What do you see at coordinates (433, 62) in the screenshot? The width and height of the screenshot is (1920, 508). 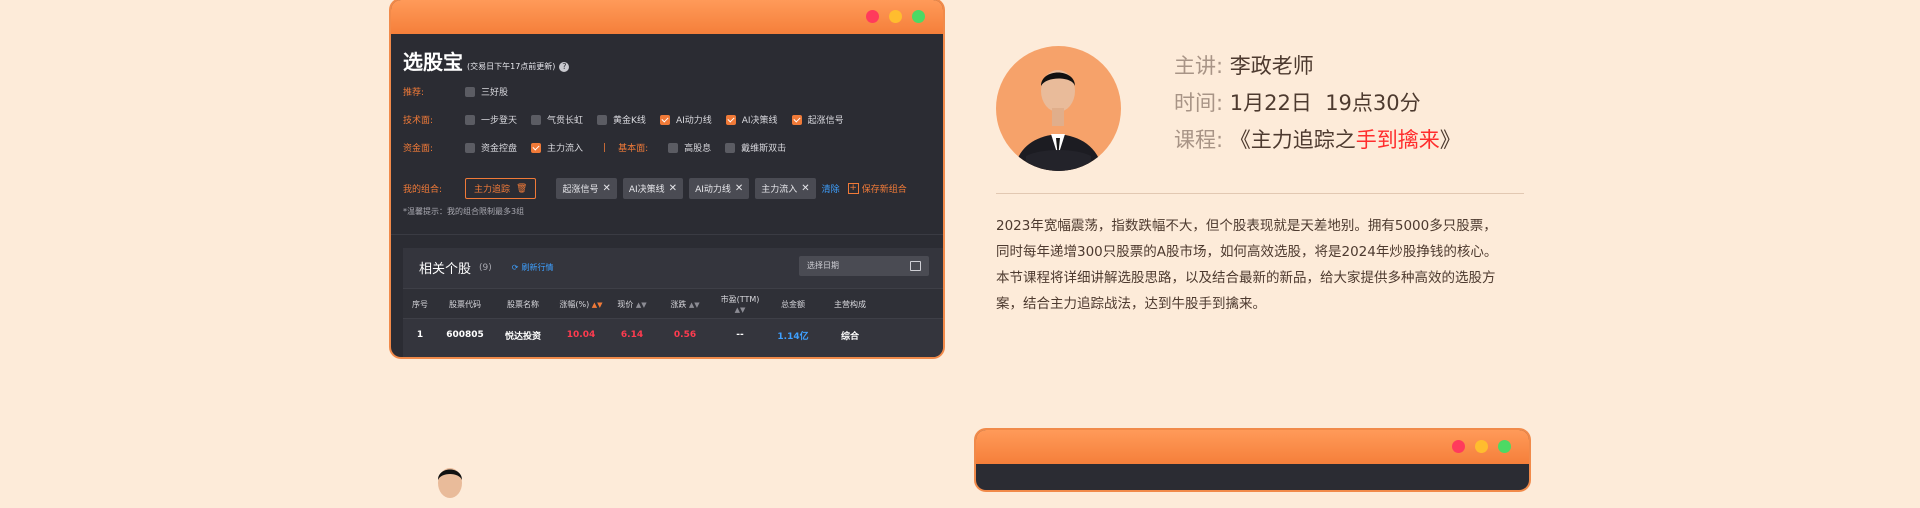 I see `app-title: 选股宝` at bounding box center [433, 62].